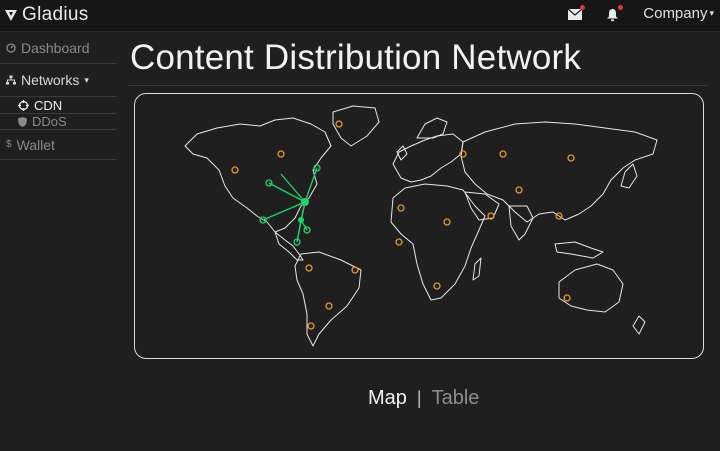  Describe the element at coordinates (58, 145) in the screenshot. I see `sidebar-item-wallet: $ Wallet` at that location.